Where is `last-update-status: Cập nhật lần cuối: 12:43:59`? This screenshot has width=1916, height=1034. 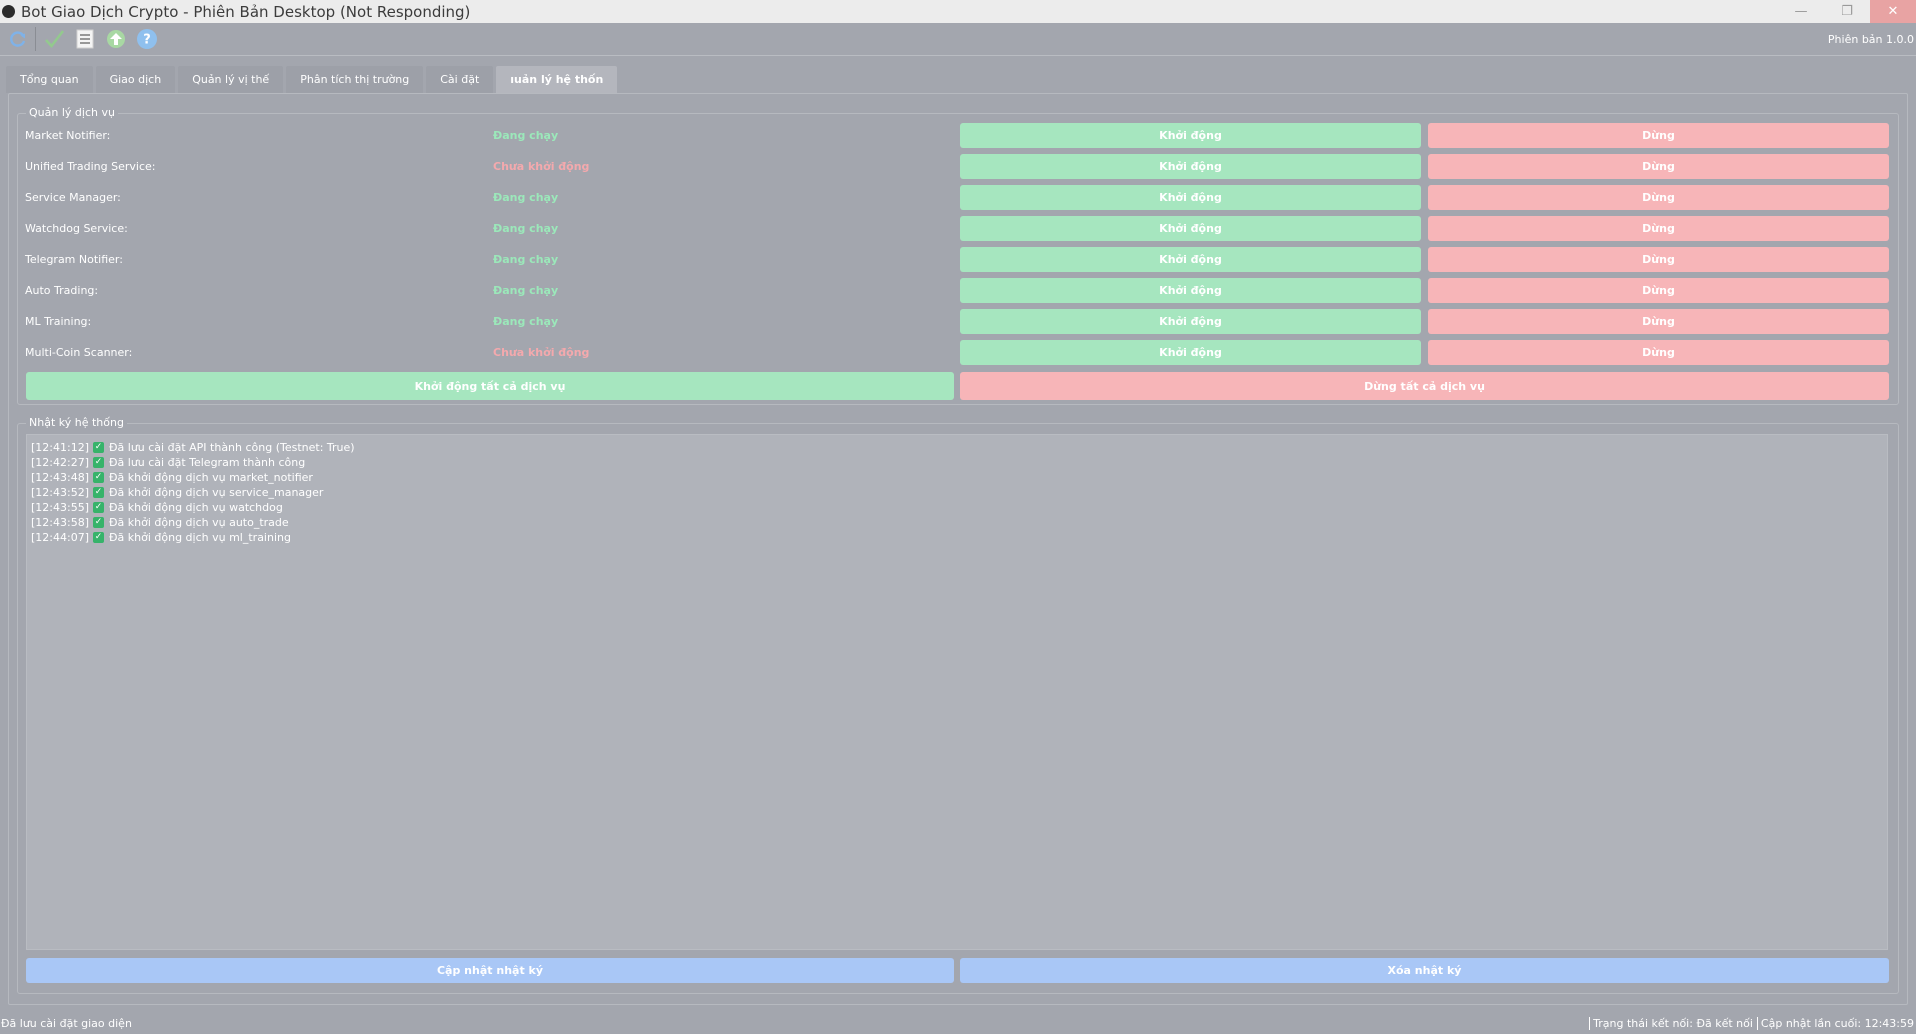
last-update-status: Cập nhật lần cuối: 12:43:59 is located at coordinates (1835, 1023).